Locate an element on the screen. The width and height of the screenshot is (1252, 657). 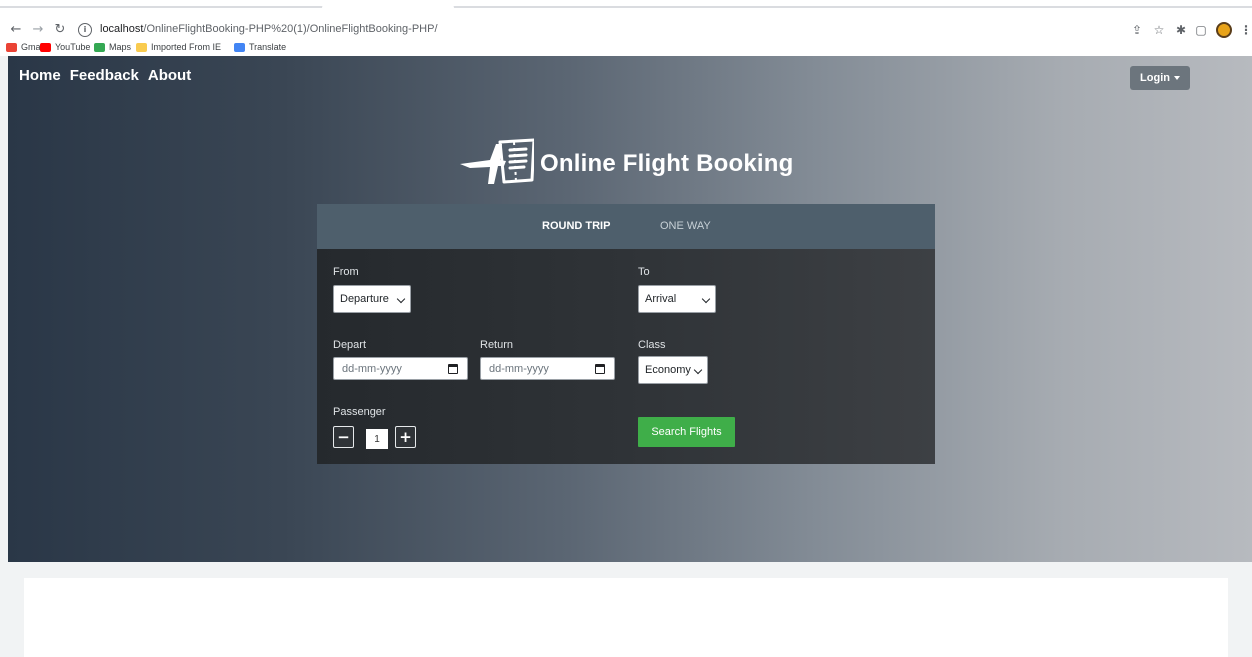
passenger-increment-button: + is located at coordinates (405, 437).